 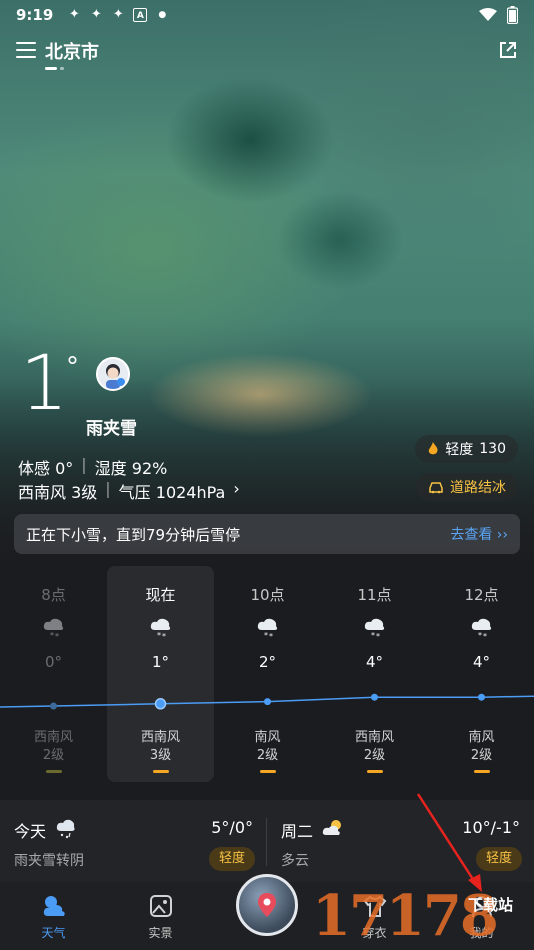 I want to click on hour-item: 12点 * * 4° 南风 2级, so click(x=481, y=674).